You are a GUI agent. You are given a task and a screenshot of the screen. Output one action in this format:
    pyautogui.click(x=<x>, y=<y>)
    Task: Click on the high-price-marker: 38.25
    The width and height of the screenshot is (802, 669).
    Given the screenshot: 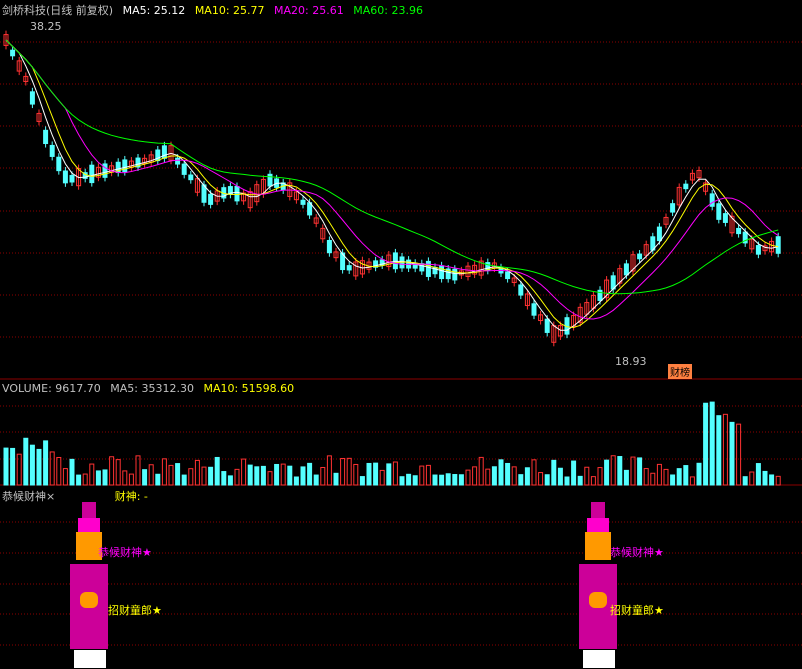 What is the action you would take?
    pyautogui.click(x=46, y=26)
    